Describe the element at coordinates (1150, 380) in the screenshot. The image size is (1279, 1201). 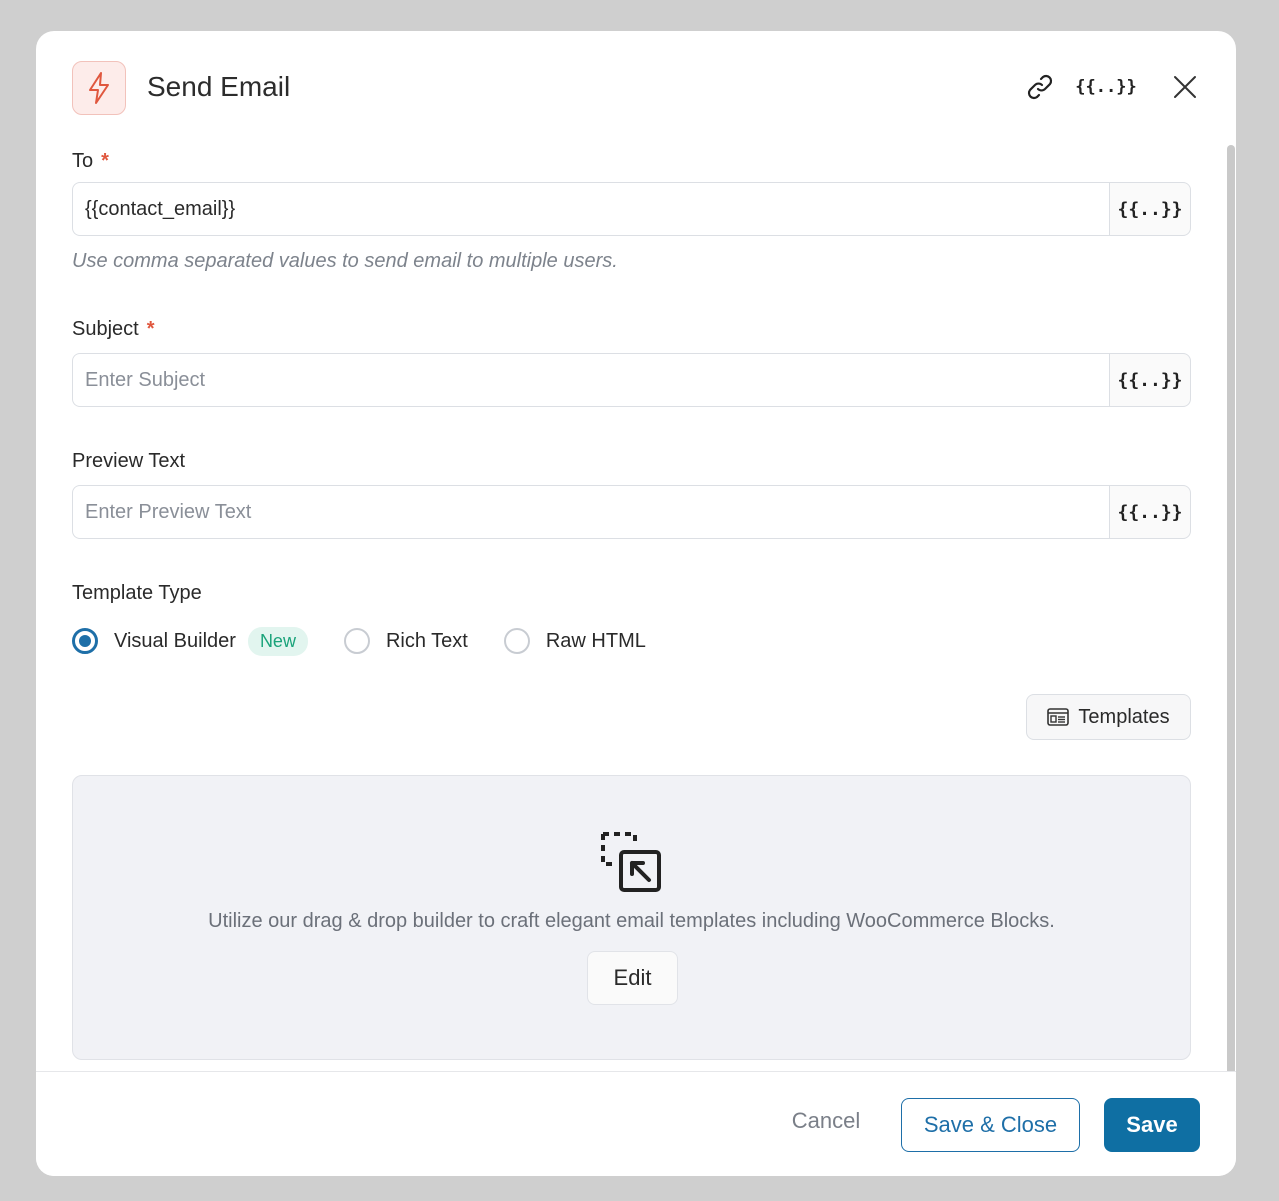
I see `subject-merge-tag-button: {{..}}` at that location.